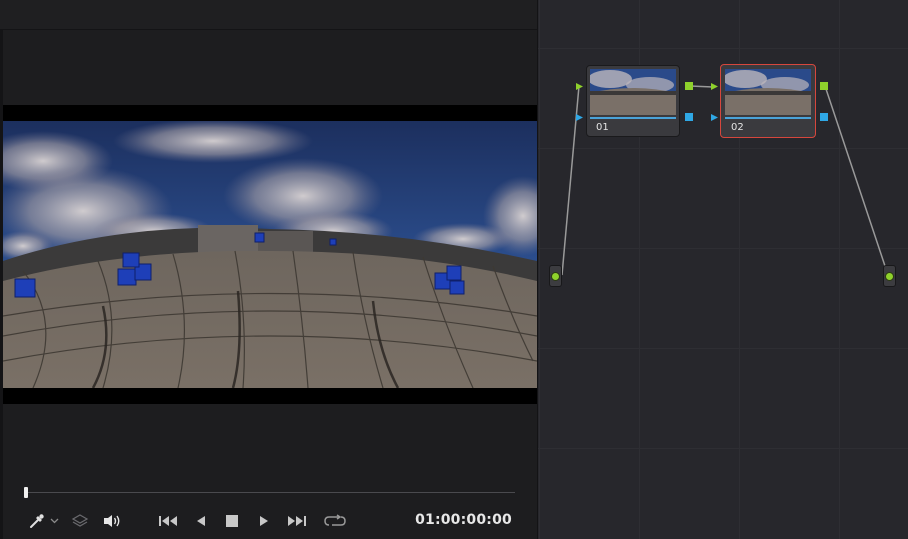 The width and height of the screenshot is (908, 539). What do you see at coordinates (463, 520) in the screenshot?
I see `timecode: 01:00:00:00` at bounding box center [463, 520].